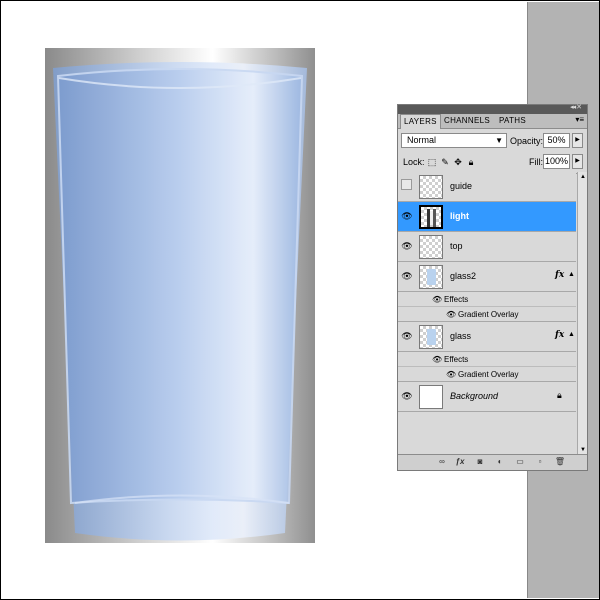 This screenshot has width=600, height=600. Describe the element at coordinates (499, 140) in the screenshot. I see `dropdown-arrow-icon: ▼` at that location.